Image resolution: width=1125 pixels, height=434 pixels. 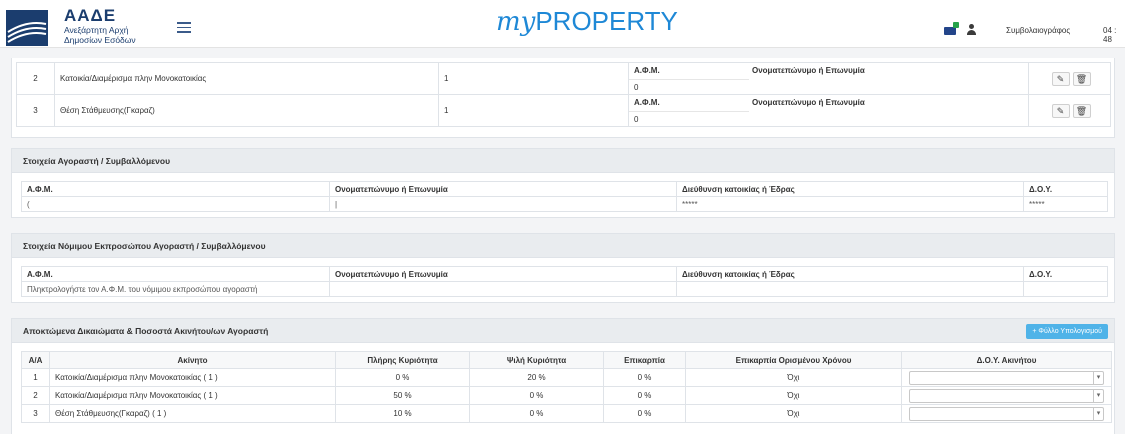 What do you see at coordinates (402, 377) in the screenshot?
I see `full-ownership-value: 0 %` at bounding box center [402, 377].